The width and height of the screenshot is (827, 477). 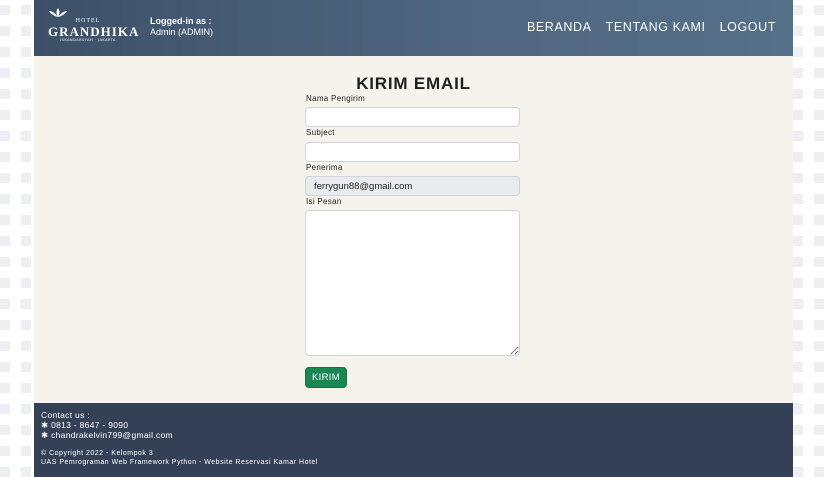 What do you see at coordinates (412, 186) in the screenshot?
I see `recipient-input` at bounding box center [412, 186].